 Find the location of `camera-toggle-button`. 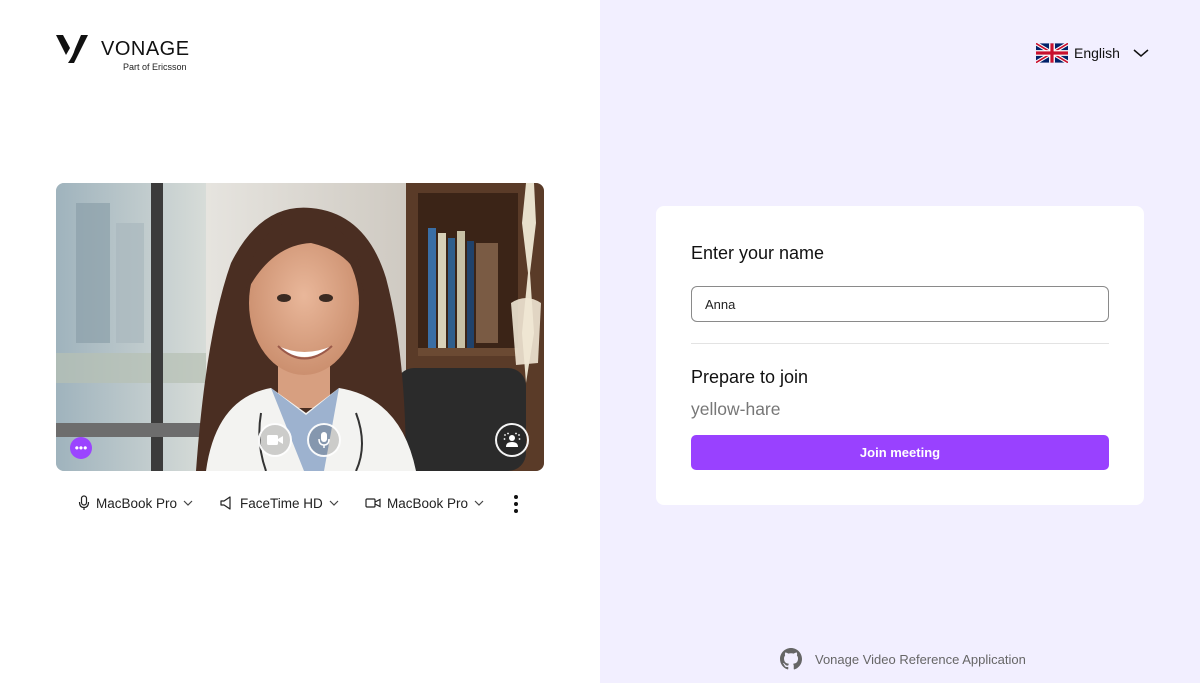

camera-toggle-button is located at coordinates (275, 440).